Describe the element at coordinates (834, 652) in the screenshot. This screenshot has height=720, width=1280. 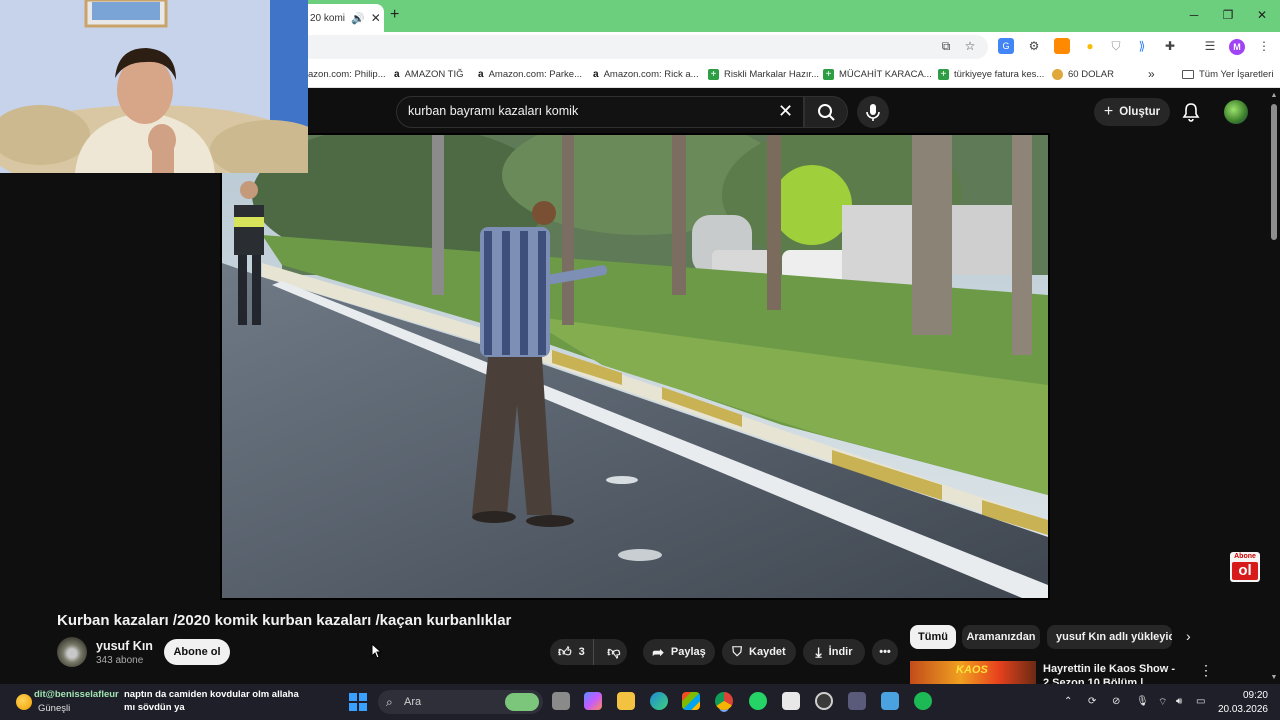
I see `download-button: ⤓ İndir` at that location.